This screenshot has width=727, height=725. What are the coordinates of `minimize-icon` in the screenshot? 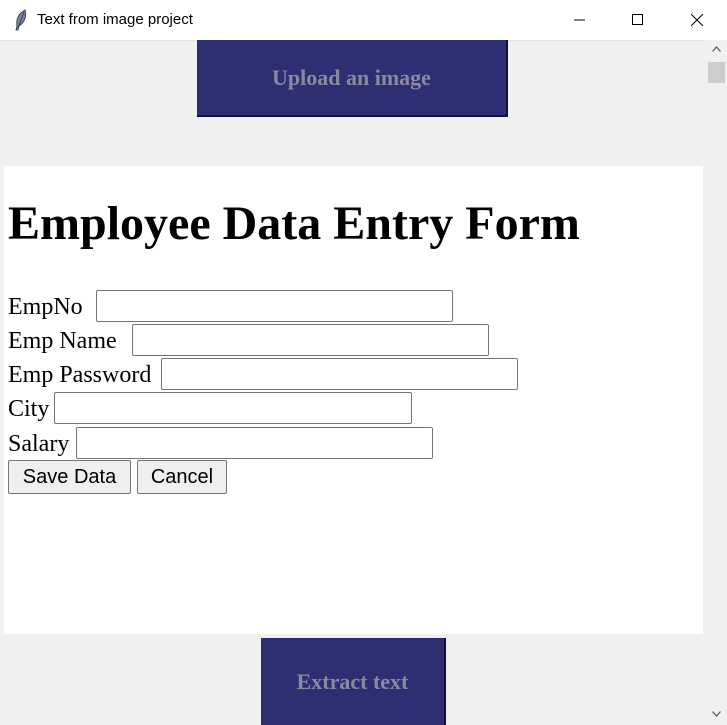 It's located at (579, 20).